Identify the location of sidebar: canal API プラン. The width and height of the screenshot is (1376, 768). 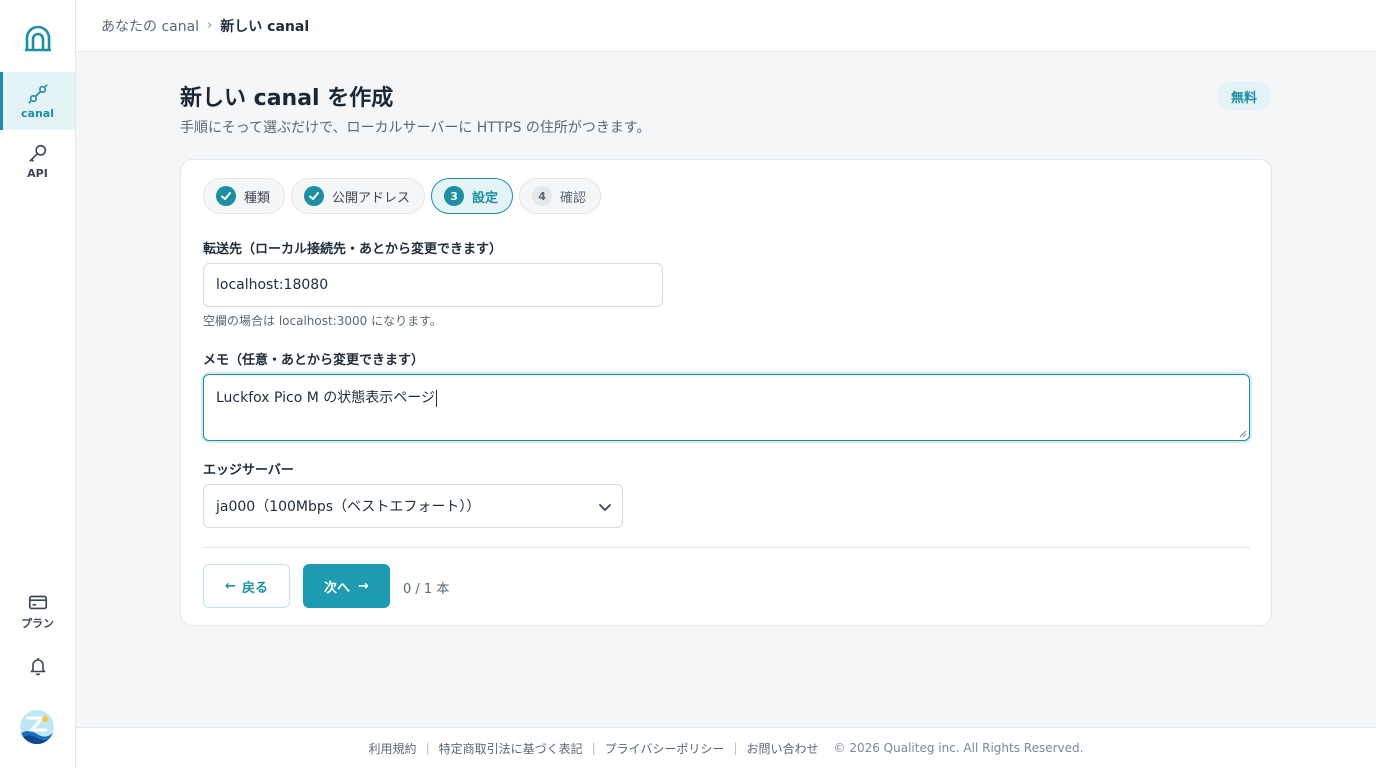
(38, 384).